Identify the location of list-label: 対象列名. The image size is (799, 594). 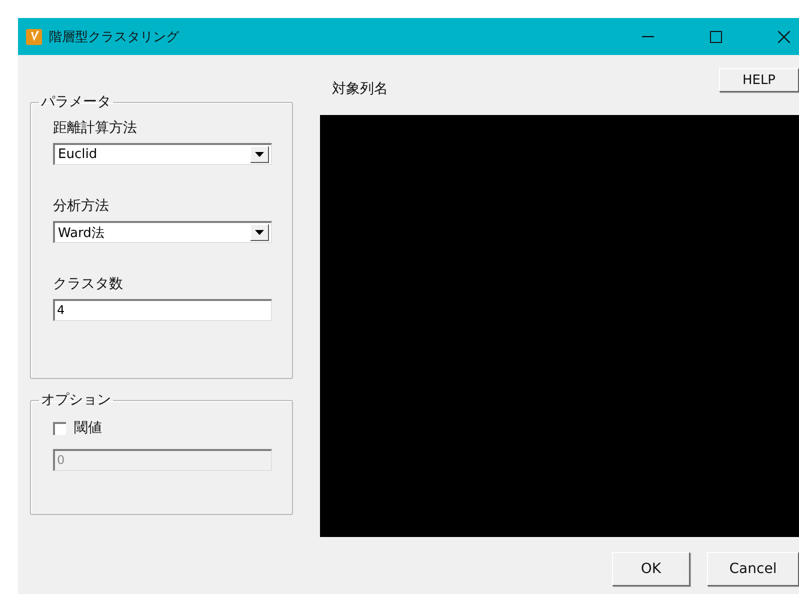
(360, 89).